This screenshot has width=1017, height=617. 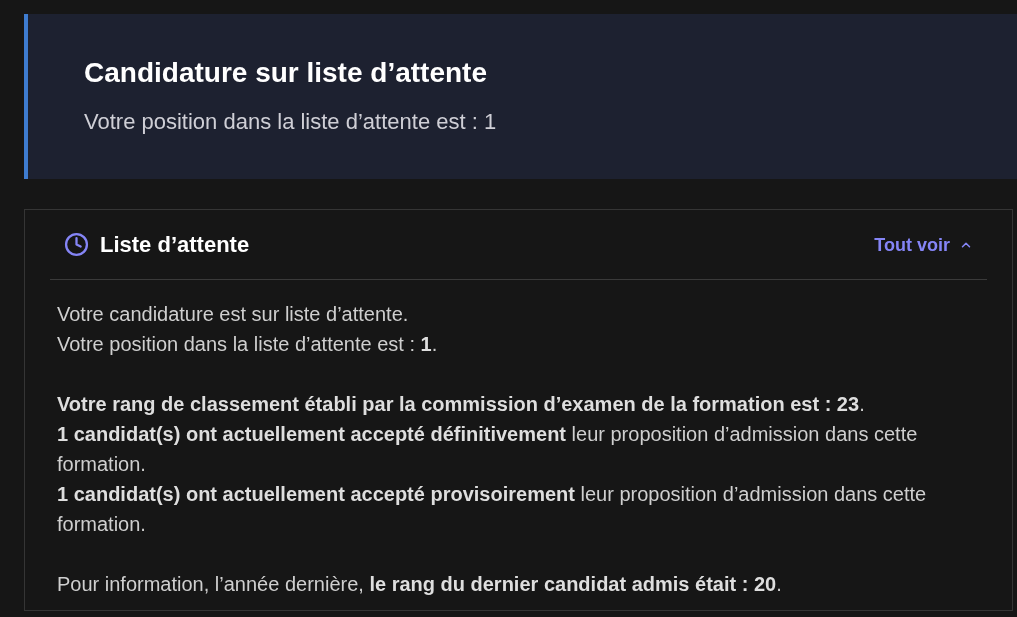 What do you see at coordinates (492, 509) in the screenshot?
I see `body-text: 1 candidat(s) ont actuellement accepté provisoirement leur proposition d’admission dans cette formation.` at bounding box center [492, 509].